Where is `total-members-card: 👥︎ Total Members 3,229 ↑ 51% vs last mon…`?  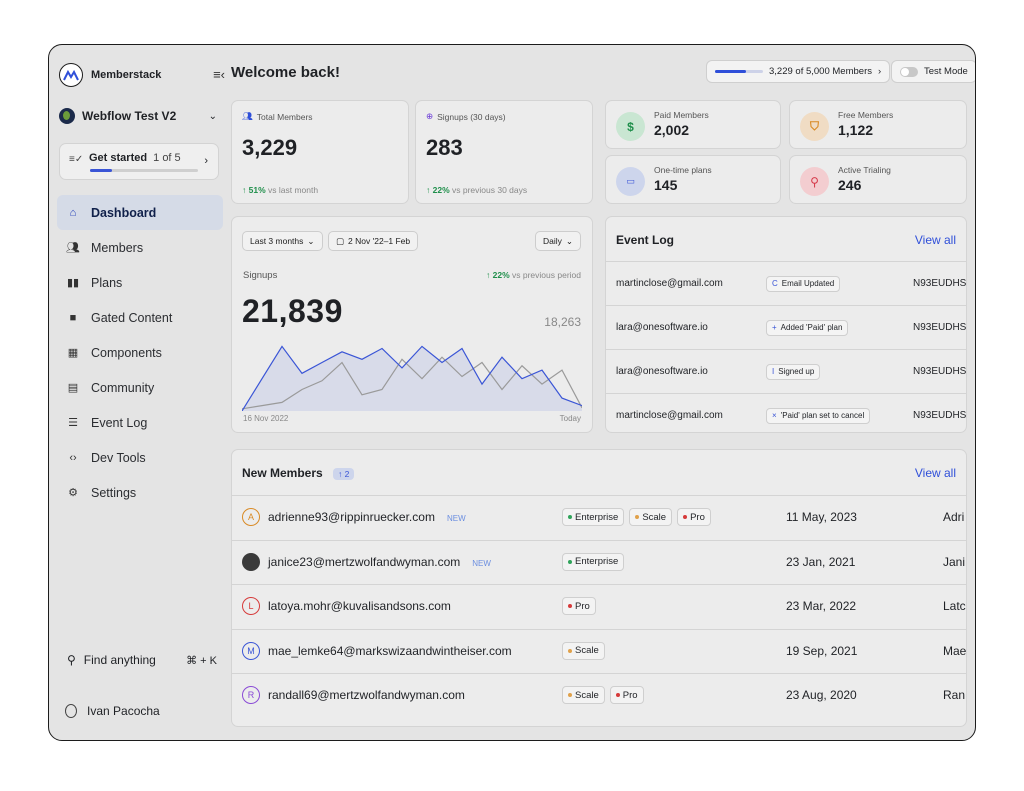 total-members-card: 👥︎ Total Members 3,229 ↑ 51% vs last mon… is located at coordinates (320, 152).